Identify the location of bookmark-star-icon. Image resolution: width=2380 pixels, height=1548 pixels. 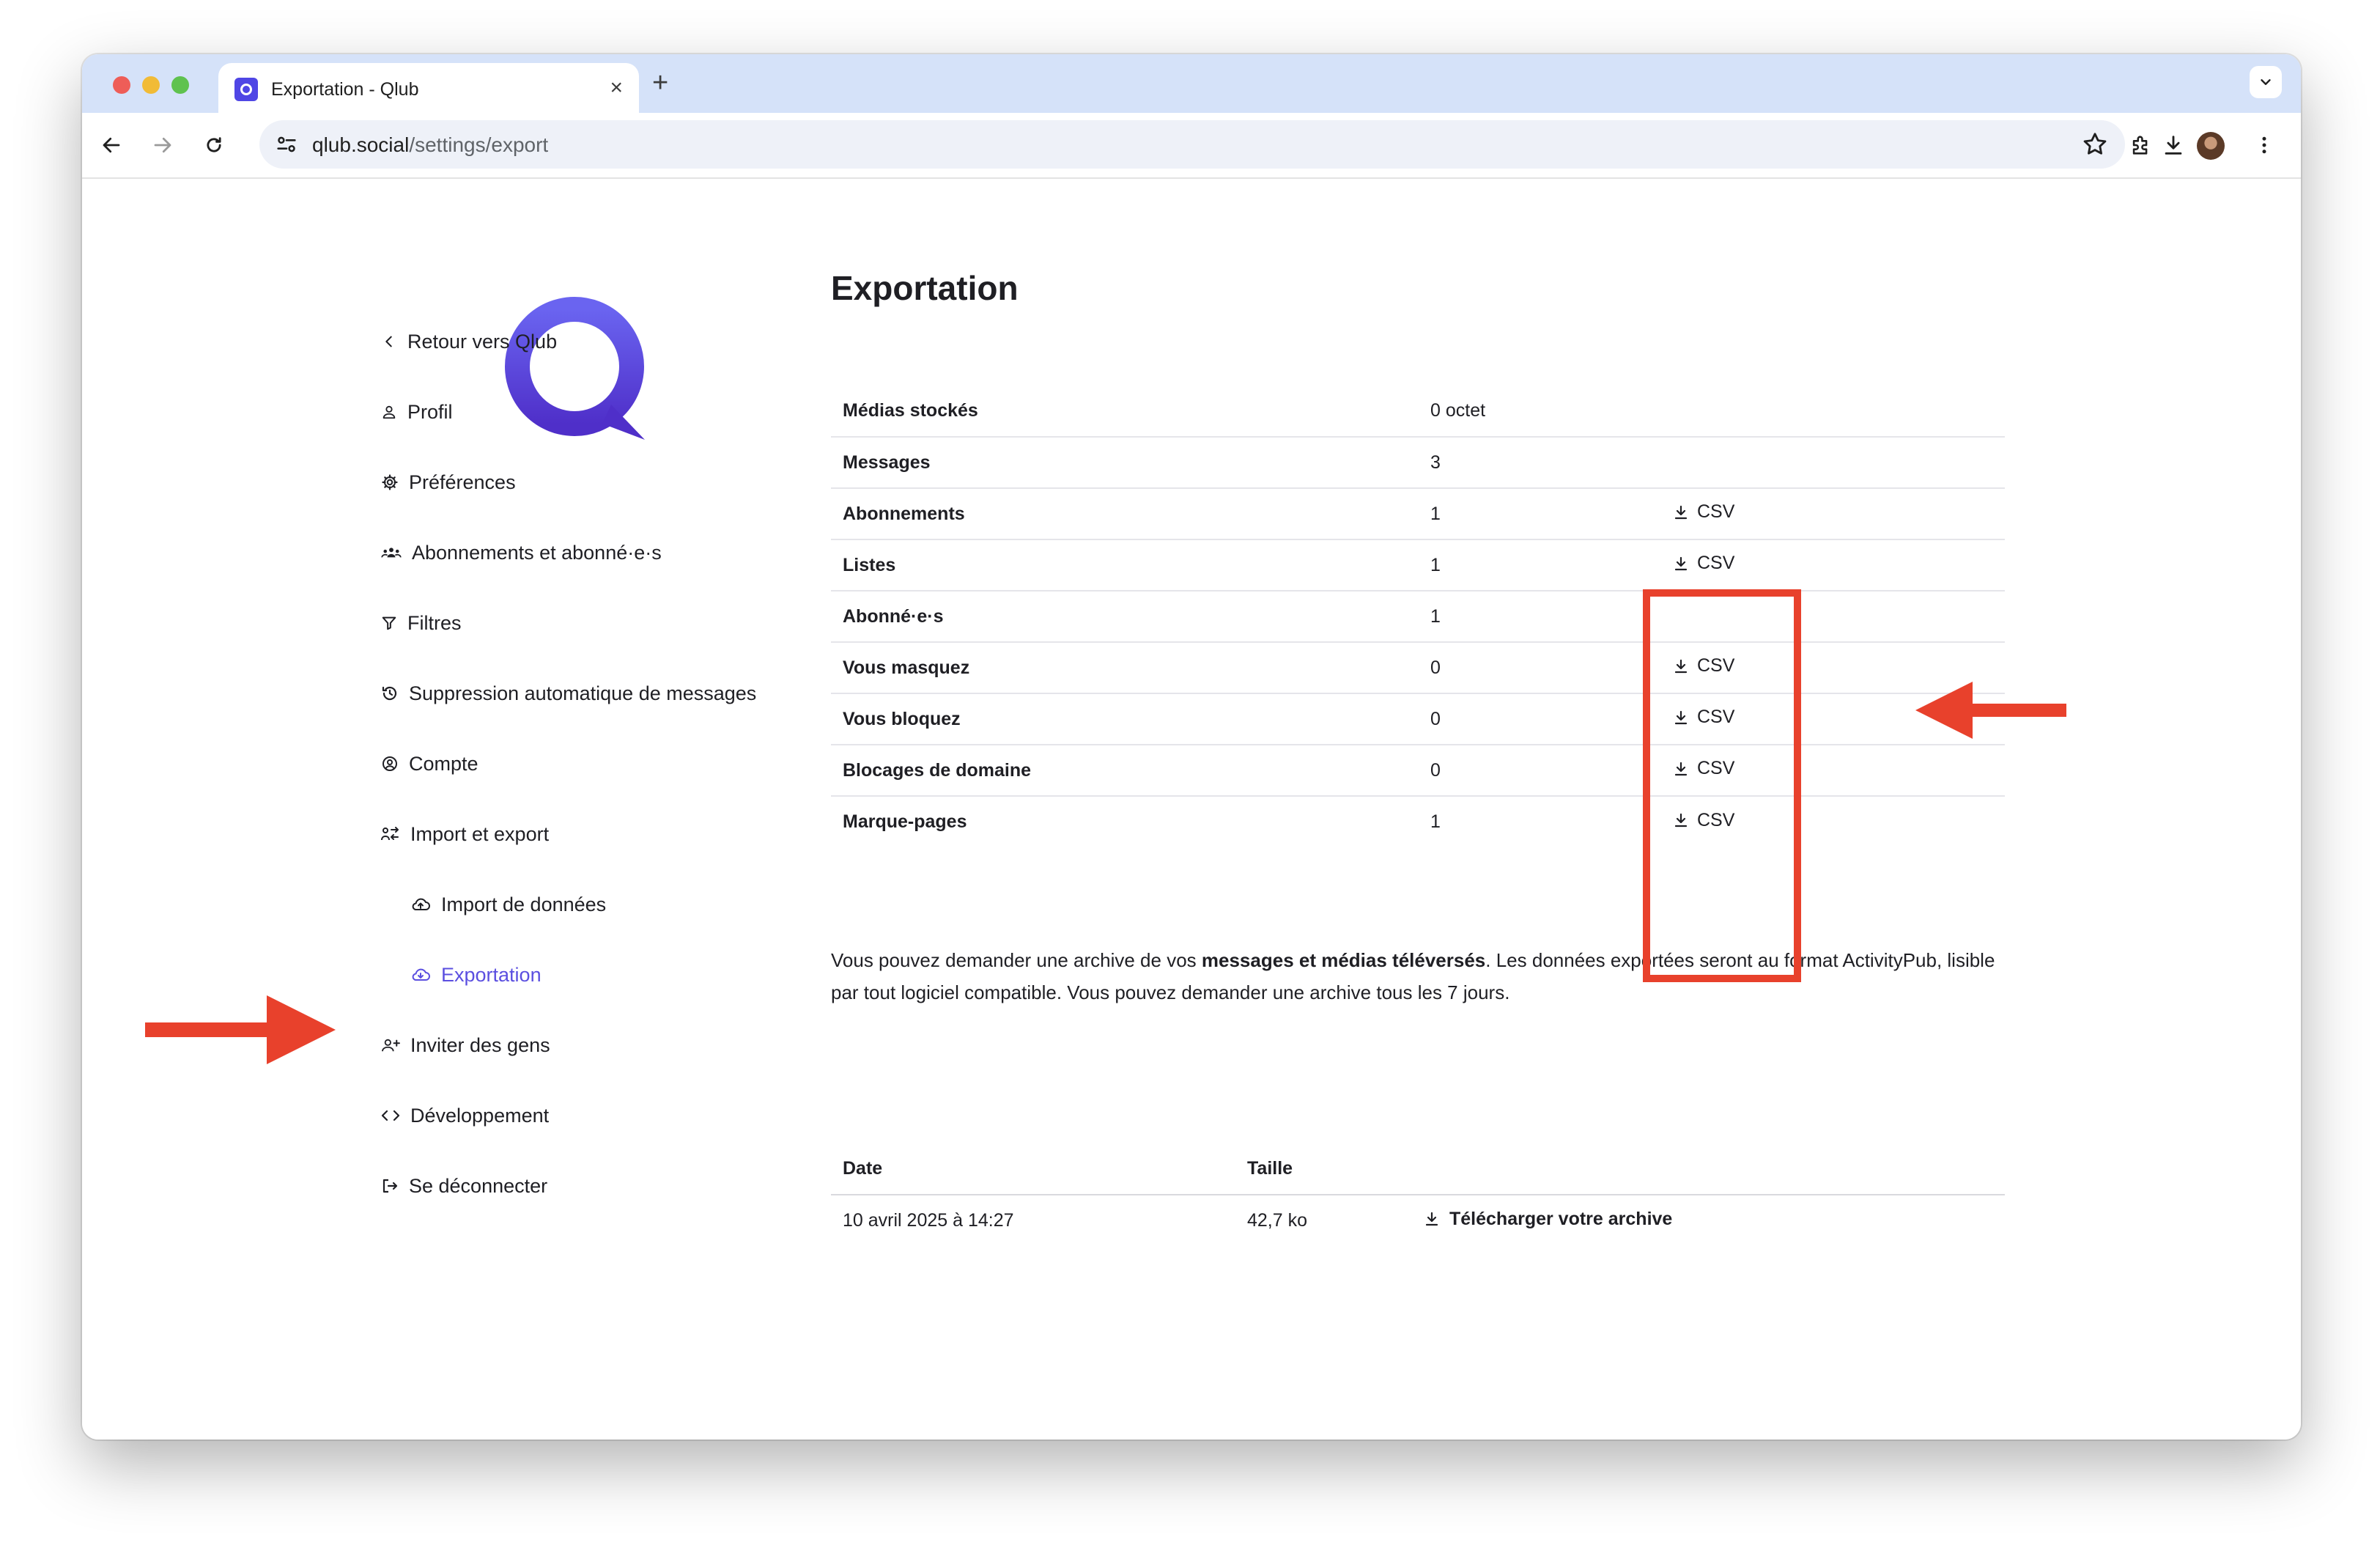
(2095, 144).